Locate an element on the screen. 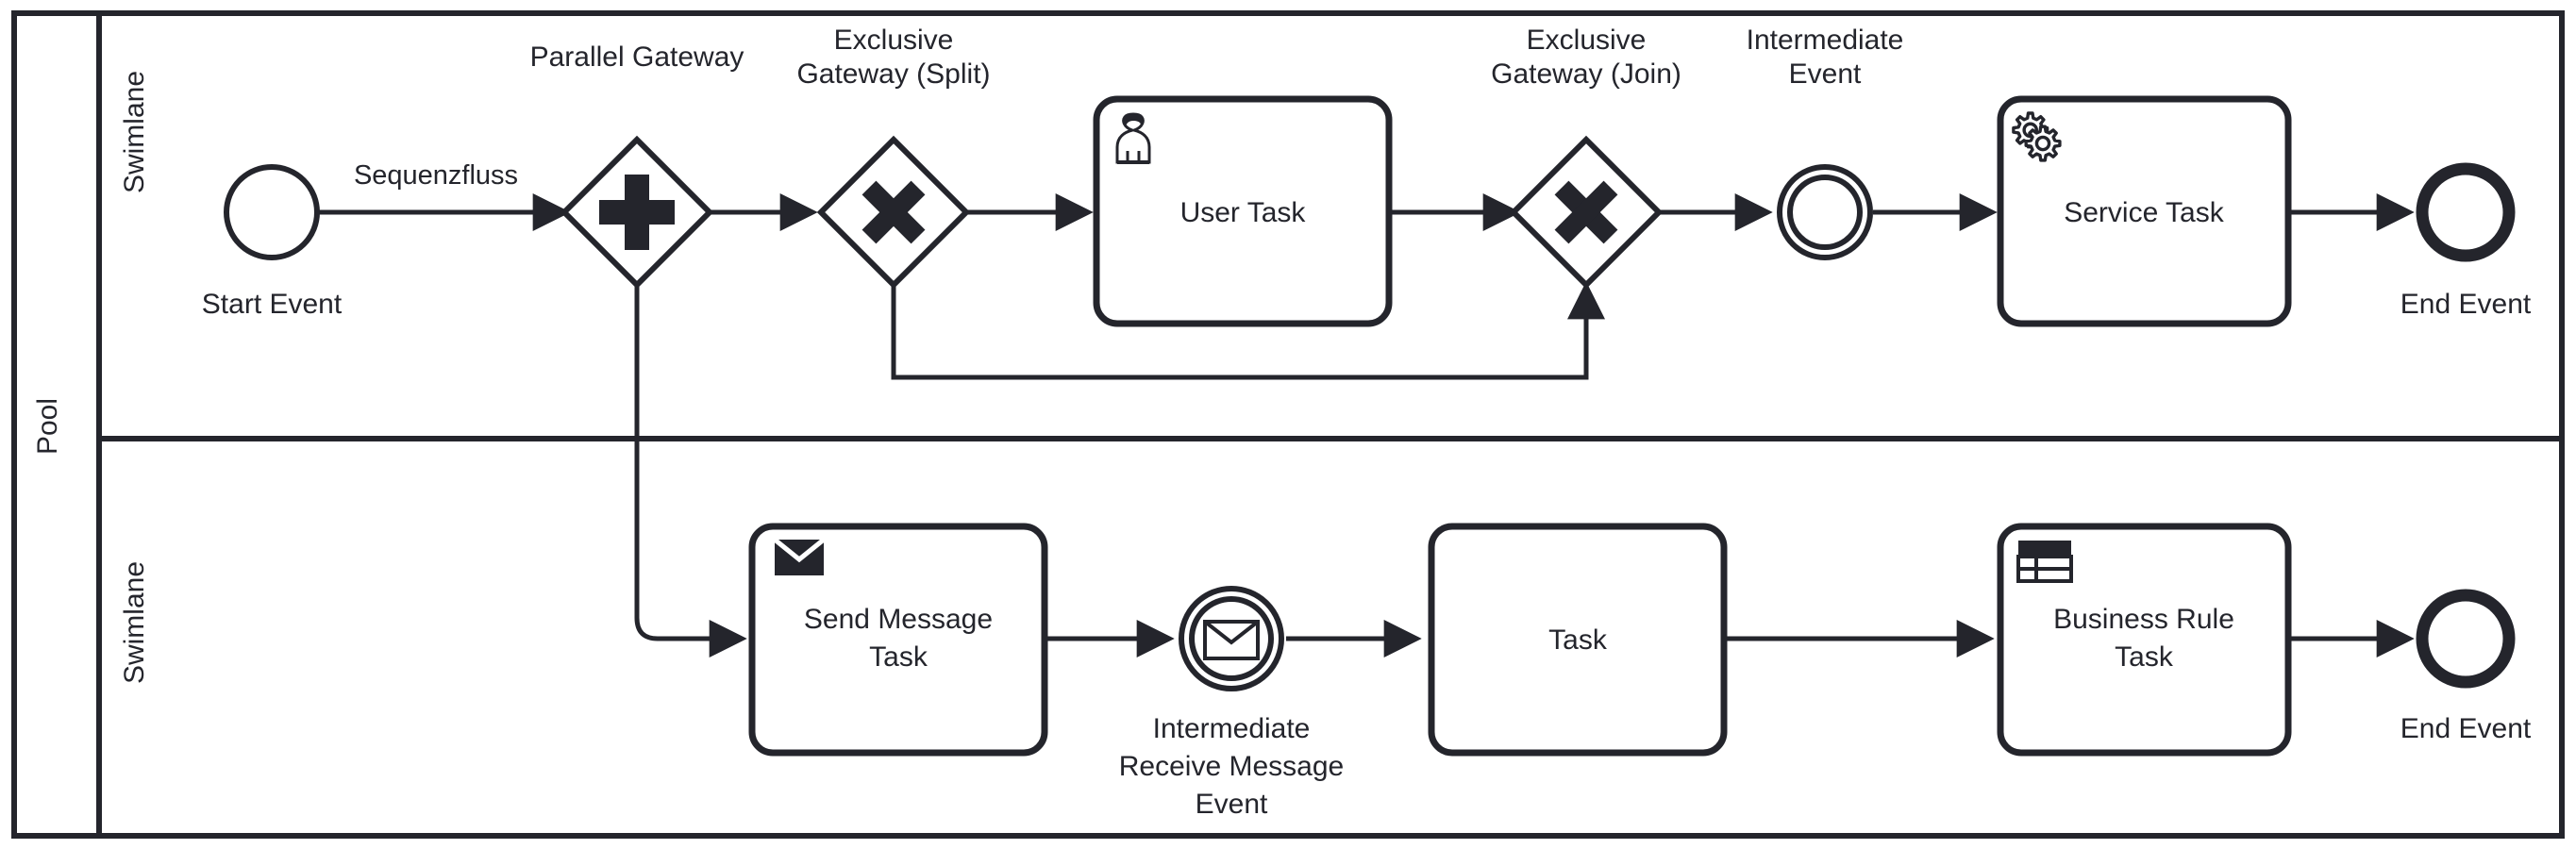 This screenshot has height=849, width=2576. business-rule-task: Business Rule Task is located at coordinates (2144, 640).